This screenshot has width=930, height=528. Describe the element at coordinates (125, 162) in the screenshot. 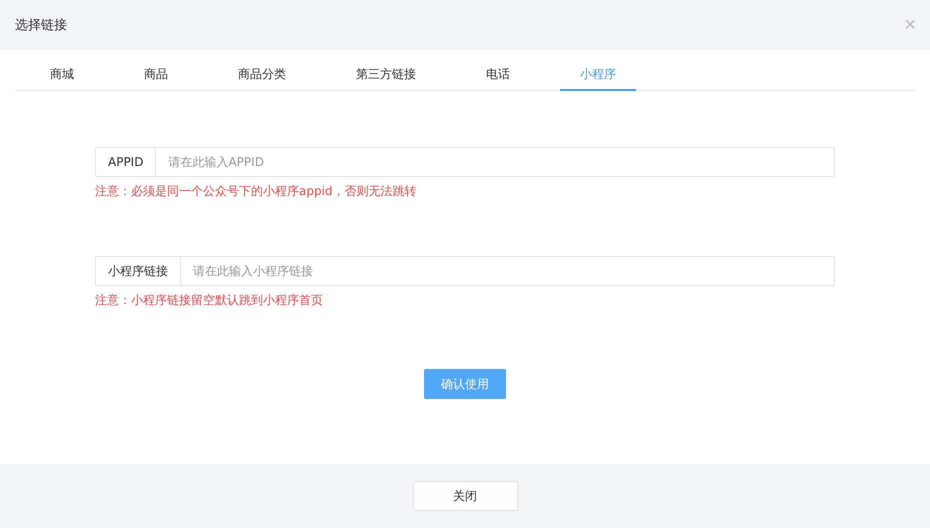

I see `field-label: APPID` at that location.